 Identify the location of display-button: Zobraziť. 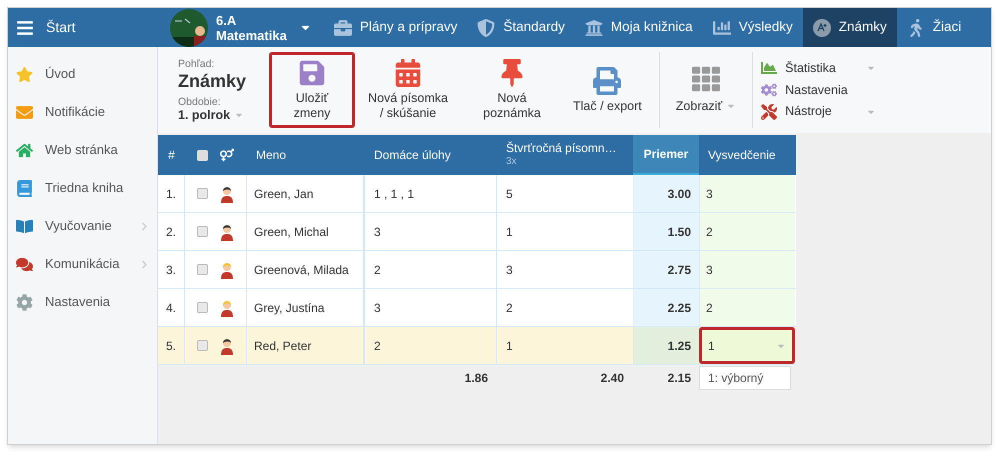
(706, 90).